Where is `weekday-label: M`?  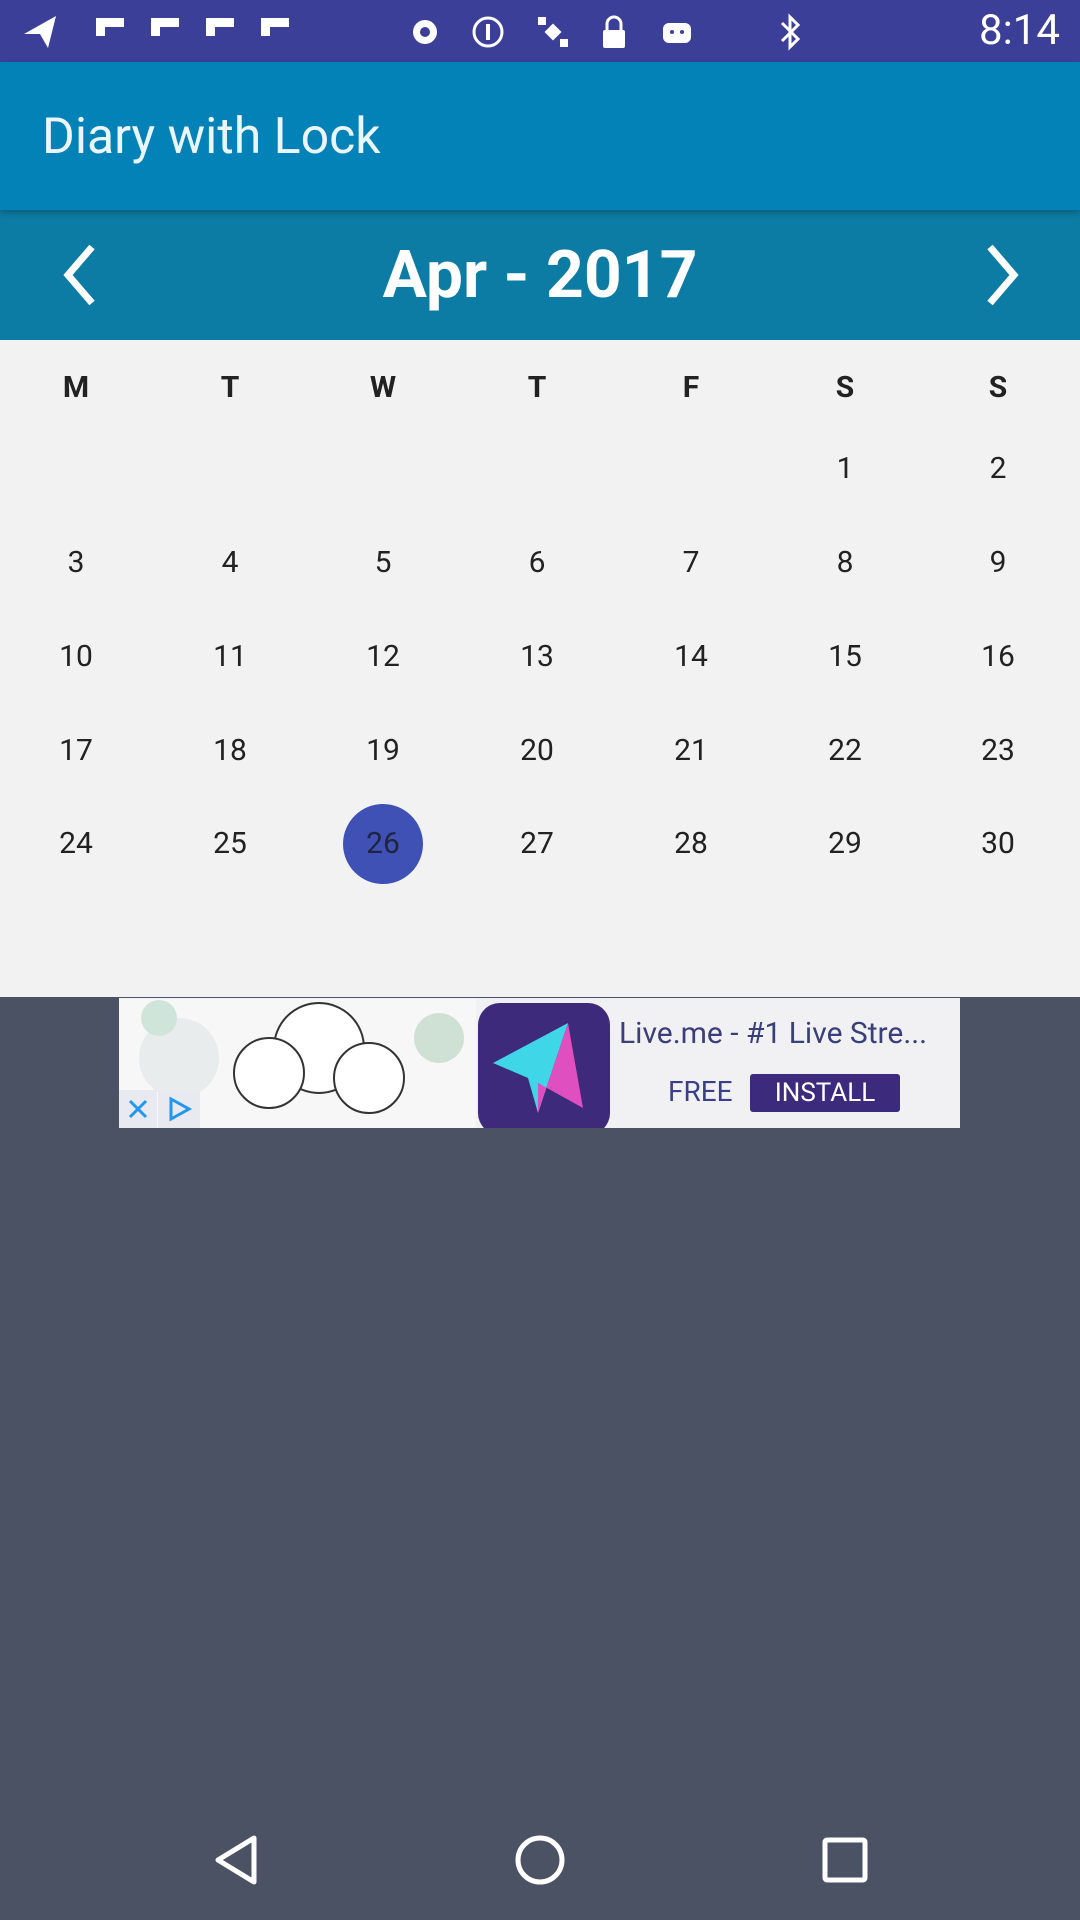
weekday-label: M is located at coordinates (76, 387).